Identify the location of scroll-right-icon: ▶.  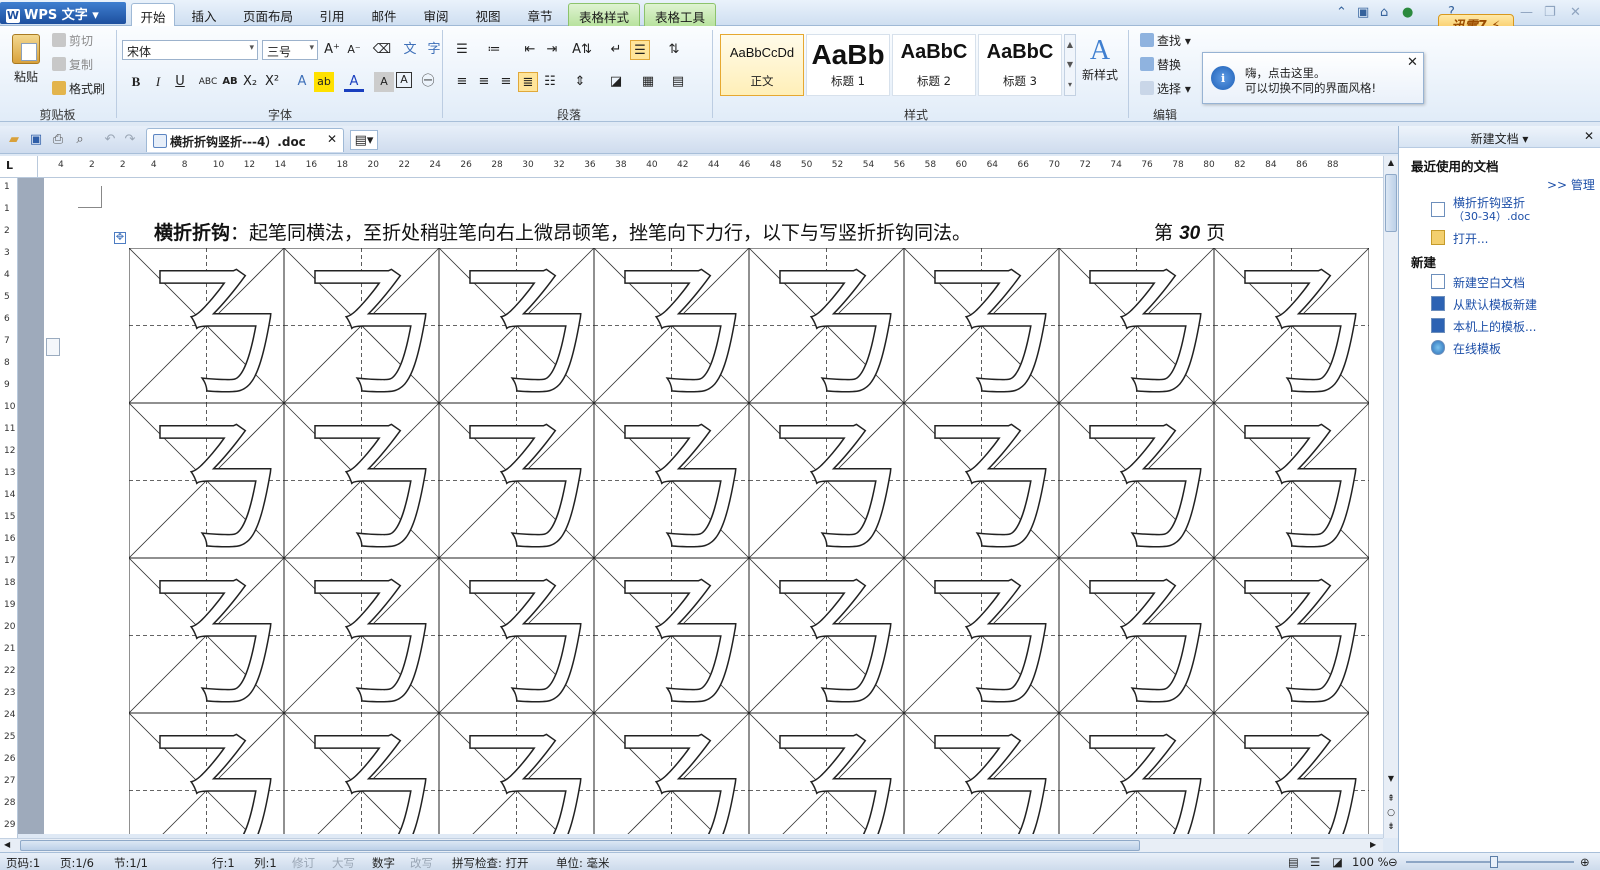
(1373, 844).